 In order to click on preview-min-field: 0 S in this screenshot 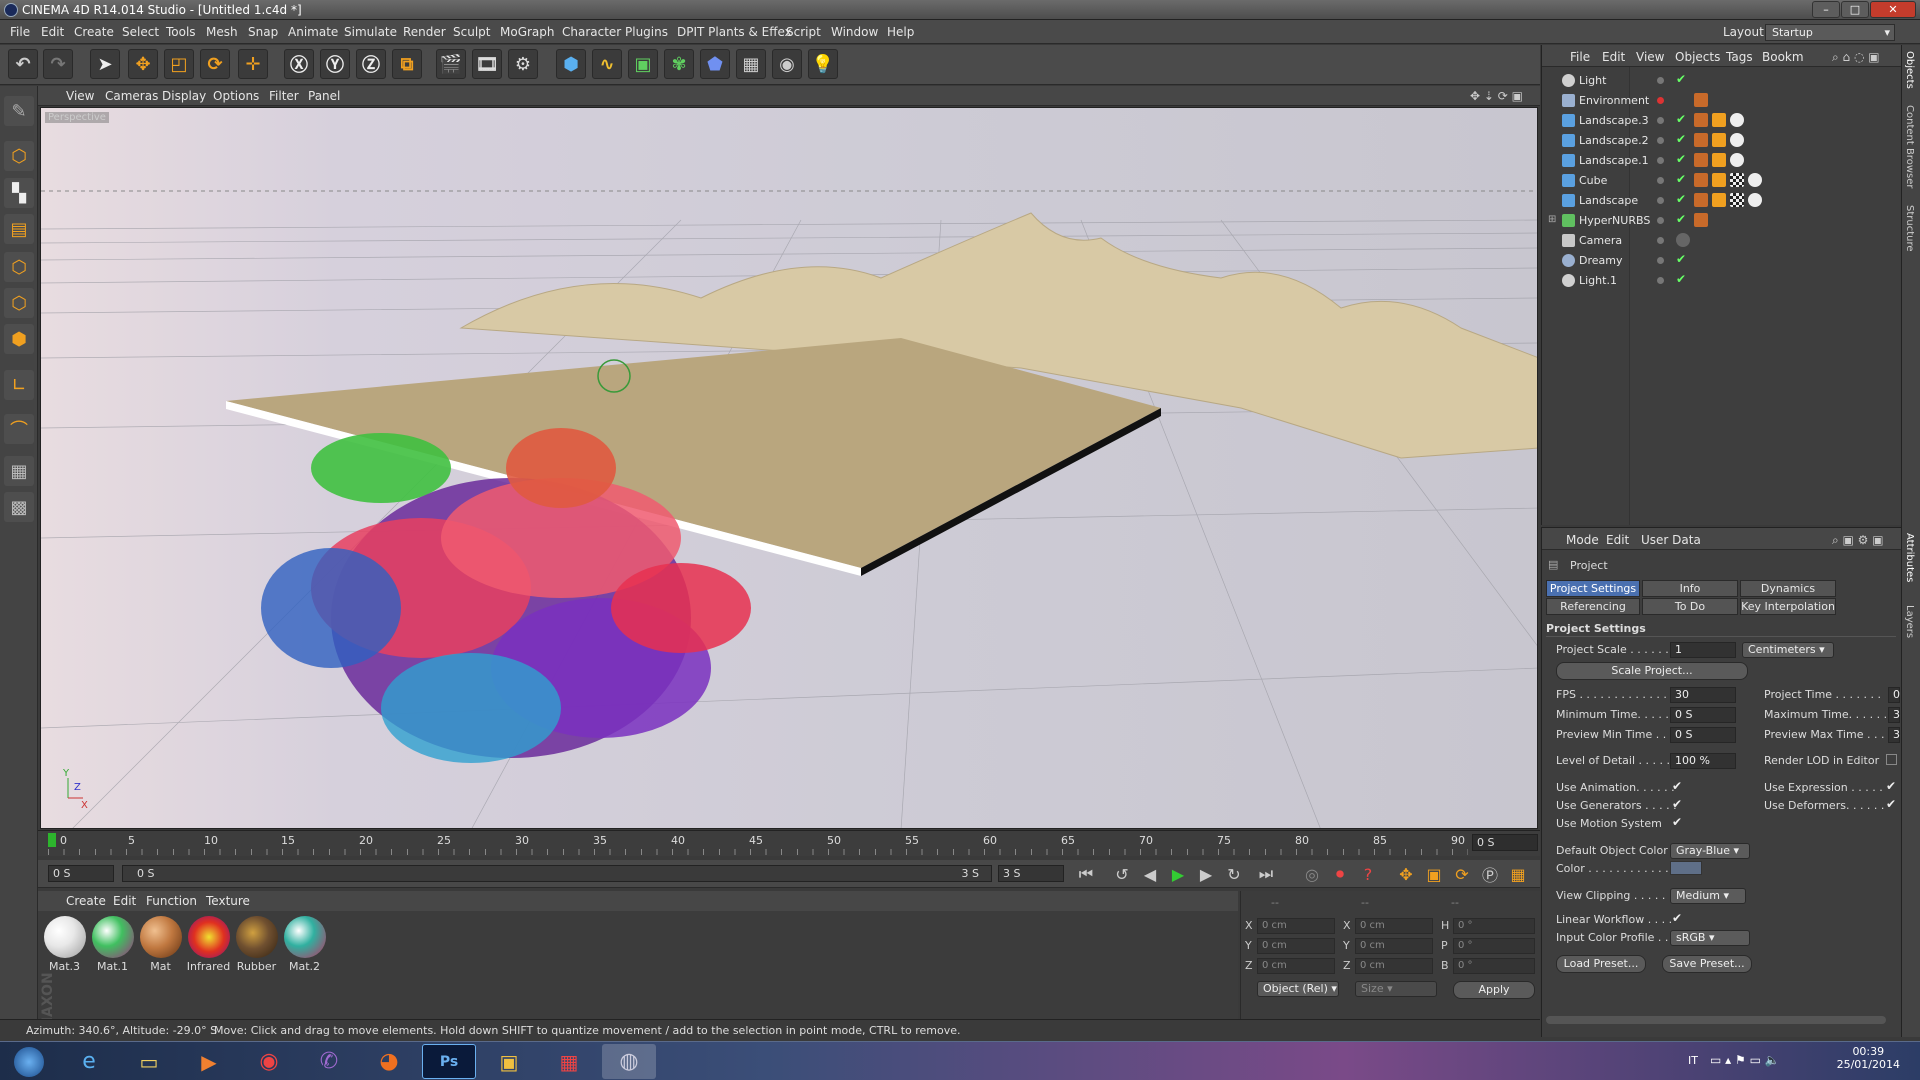, I will do `click(1703, 735)`.